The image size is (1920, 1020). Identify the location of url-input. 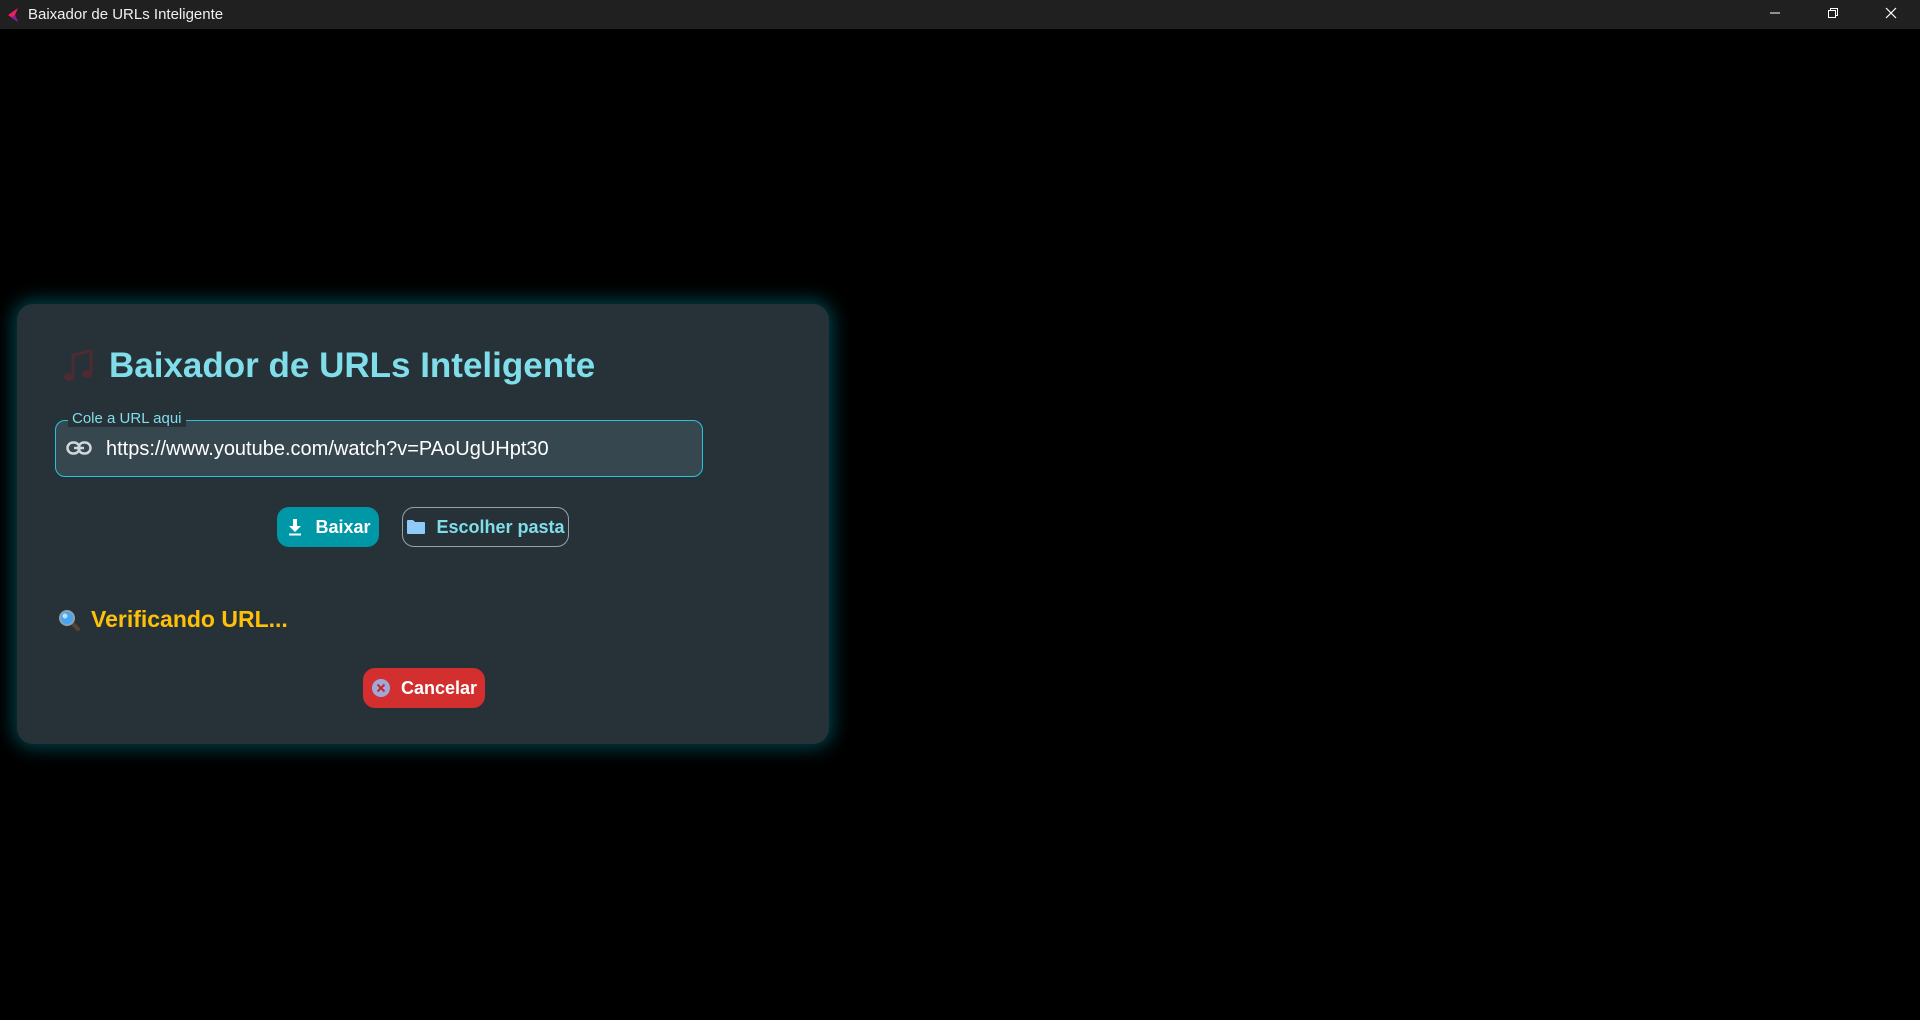
(396, 449).